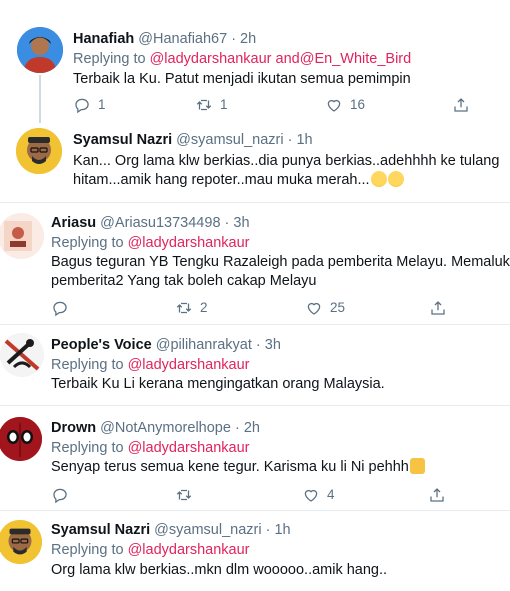 This screenshot has height=591, width=510. What do you see at coordinates (355, 59) in the screenshot?
I see `mention-link: @En_White_Bird` at bounding box center [355, 59].